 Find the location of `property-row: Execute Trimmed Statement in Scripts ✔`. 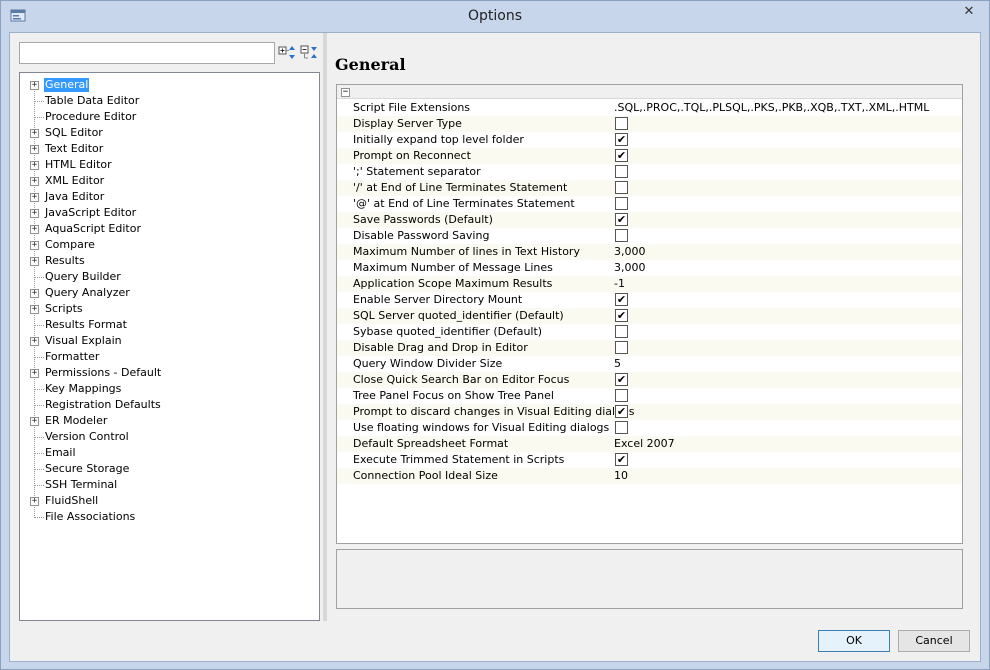

property-row: Execute Trimmed Statement in Scripts ✔ is located at coordinates (649, 460).